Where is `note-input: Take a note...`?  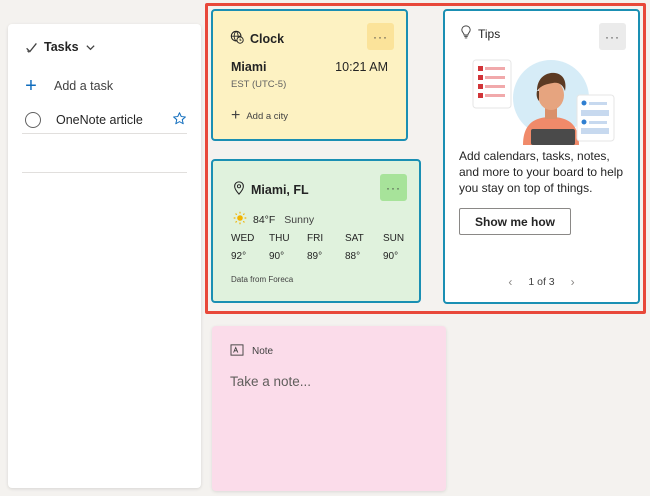 note-input: Take a note... is located at coordinates (270, 381).